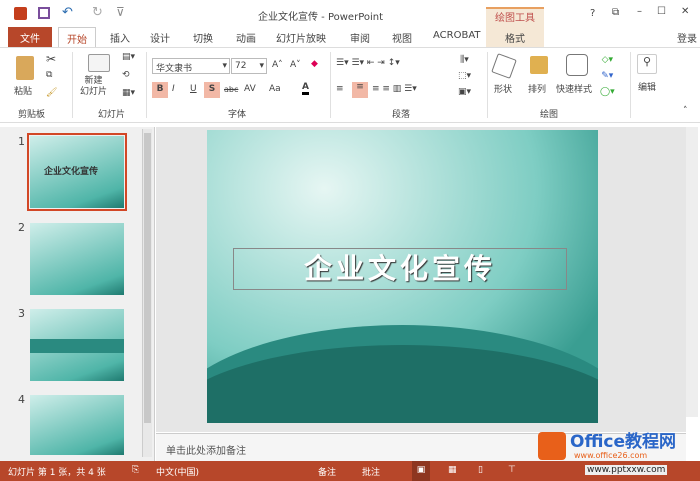 The width and height of the screenshot is (700, 481). I want to click on tab-file: 文件, so click(30, 37).